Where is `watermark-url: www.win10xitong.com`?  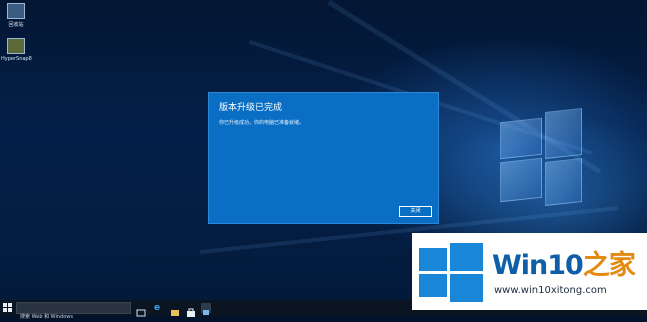
watermark-url: www.win10xitong.com is located at coordinates (550, 290).